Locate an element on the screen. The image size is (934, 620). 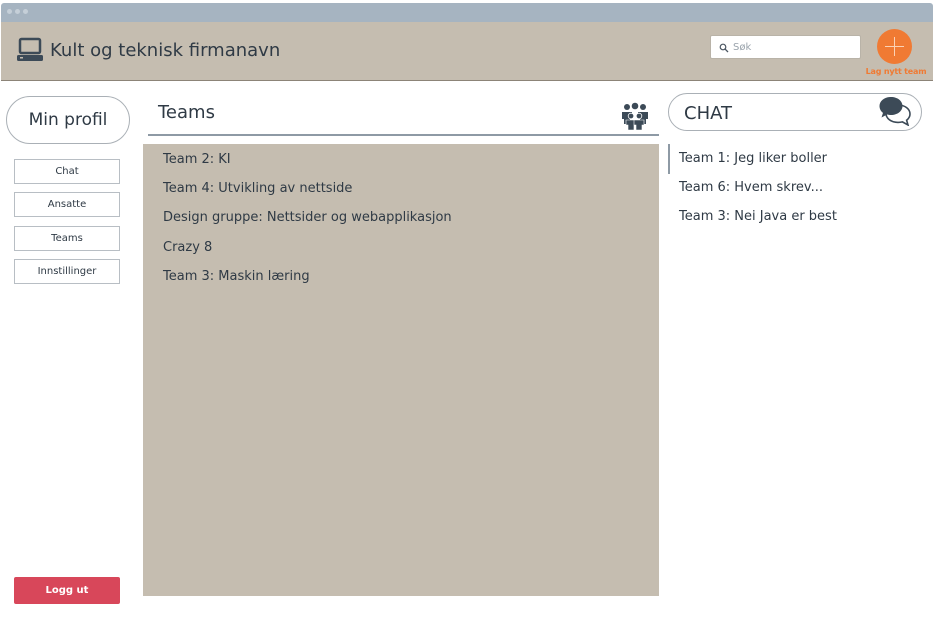
profile-button: Min profil is located at coordinates (68, 120).